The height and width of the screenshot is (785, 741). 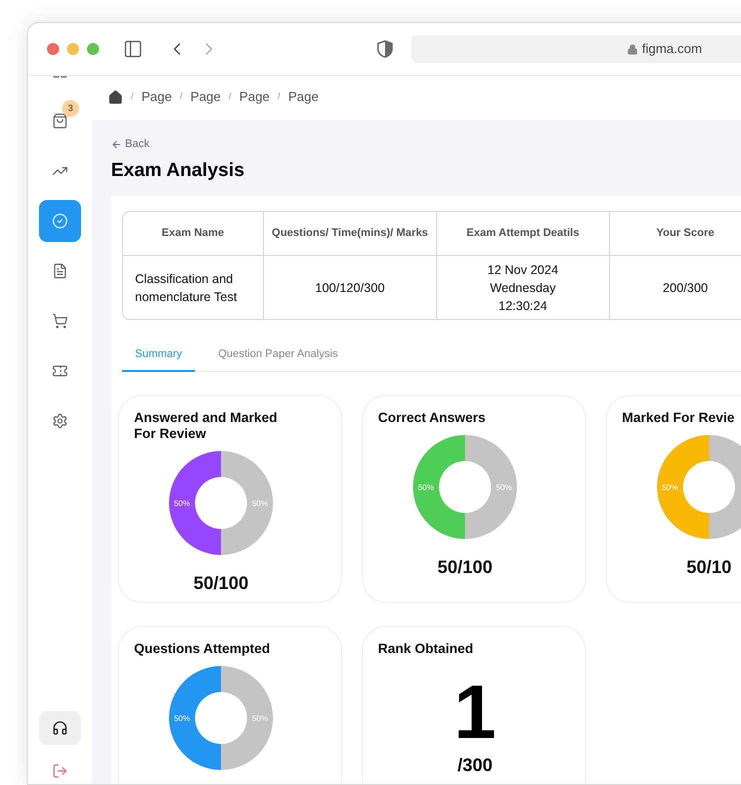 What do you see at coordinates (432, 418) in the screenshot?
I see `card-title: Correct Answers` at bounding box center [432, 418].